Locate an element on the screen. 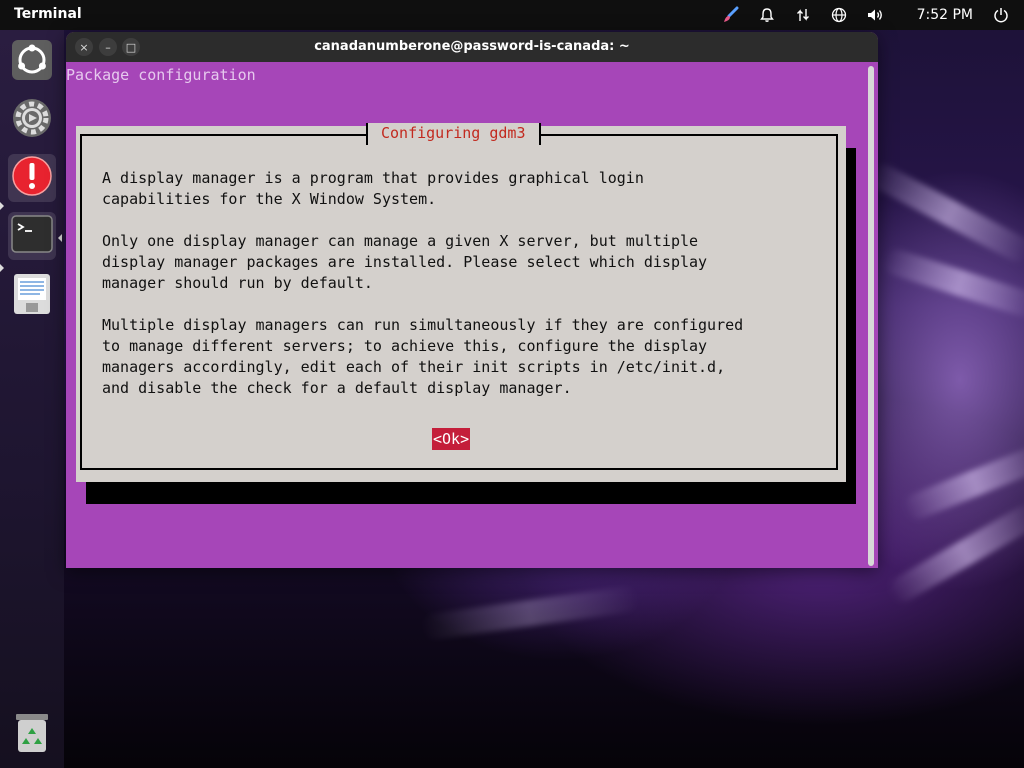 This screenshot has width=1024, height=768. network-transfer-icon is located at coordinates (803, 15).